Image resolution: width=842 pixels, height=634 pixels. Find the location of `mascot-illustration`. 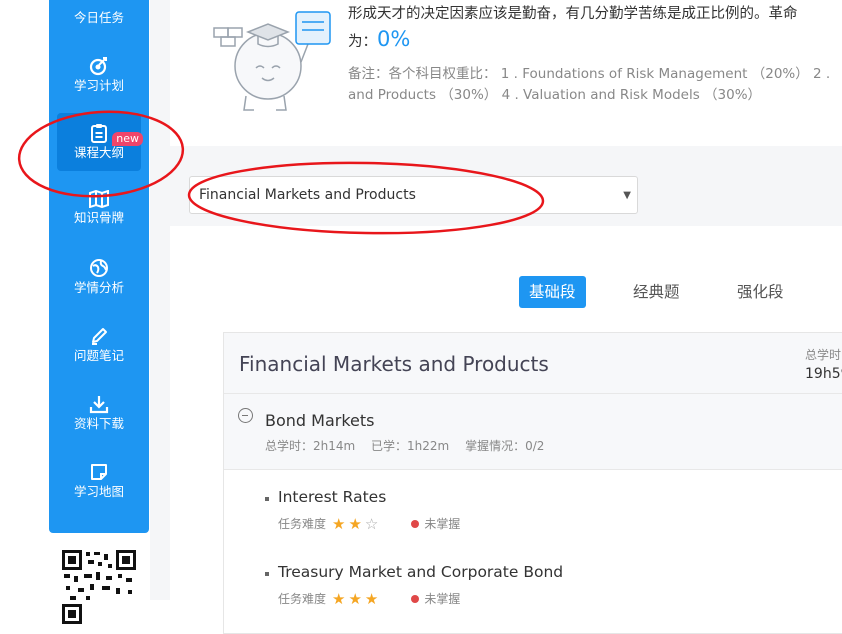

mascot-illustration is located at coordinates (272, 61).